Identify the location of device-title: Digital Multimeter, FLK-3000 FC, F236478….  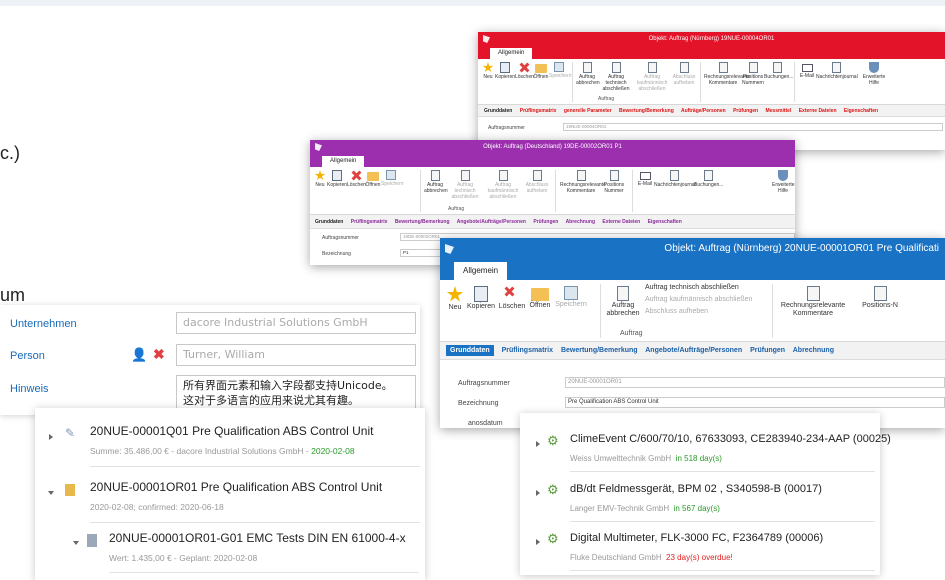
(696, 538).